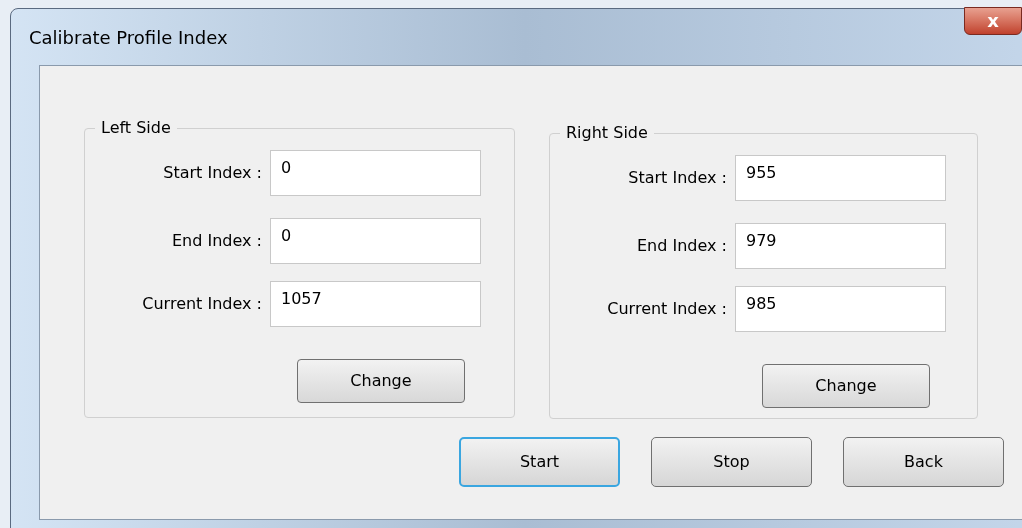 The width and height of the screenshot is (1022, 528). Describe the element at coordinates (375, 304) in the screenshot. I see `index-field: 1057` at that location.